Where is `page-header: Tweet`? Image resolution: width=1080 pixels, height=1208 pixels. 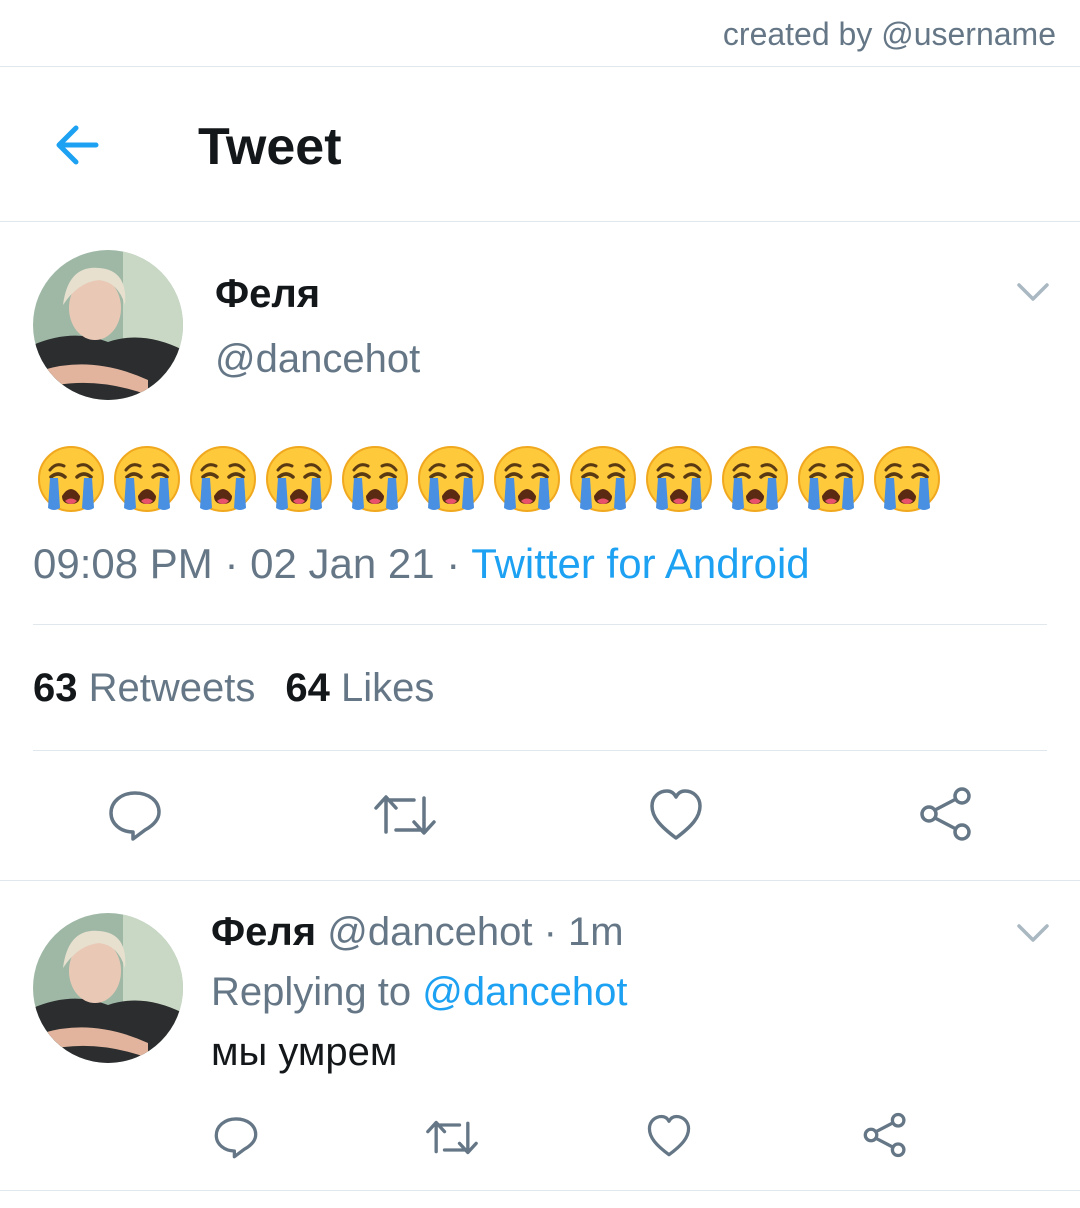 page-header: Tweet is located at coordinates (540, 144).